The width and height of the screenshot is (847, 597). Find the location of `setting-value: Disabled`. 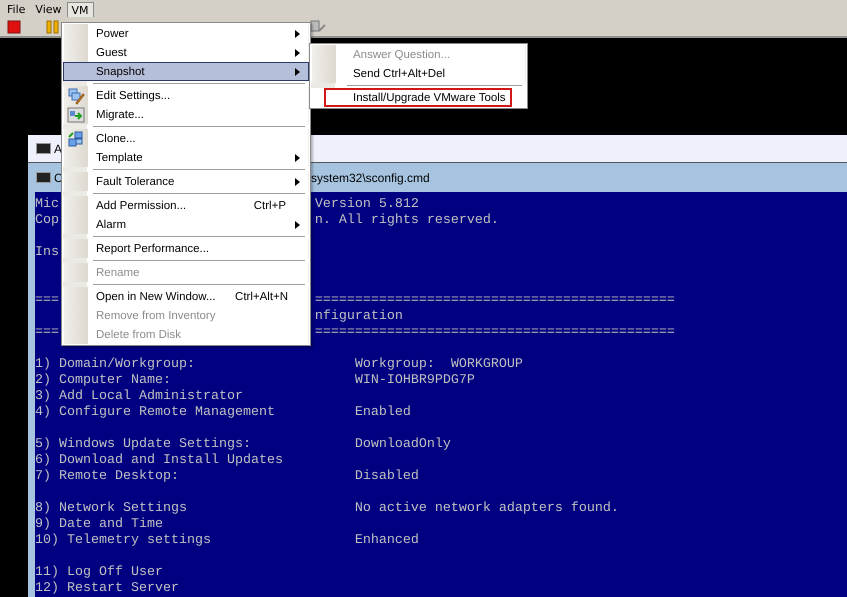

setting-value: Disabled is located at coordinates (386, 477).